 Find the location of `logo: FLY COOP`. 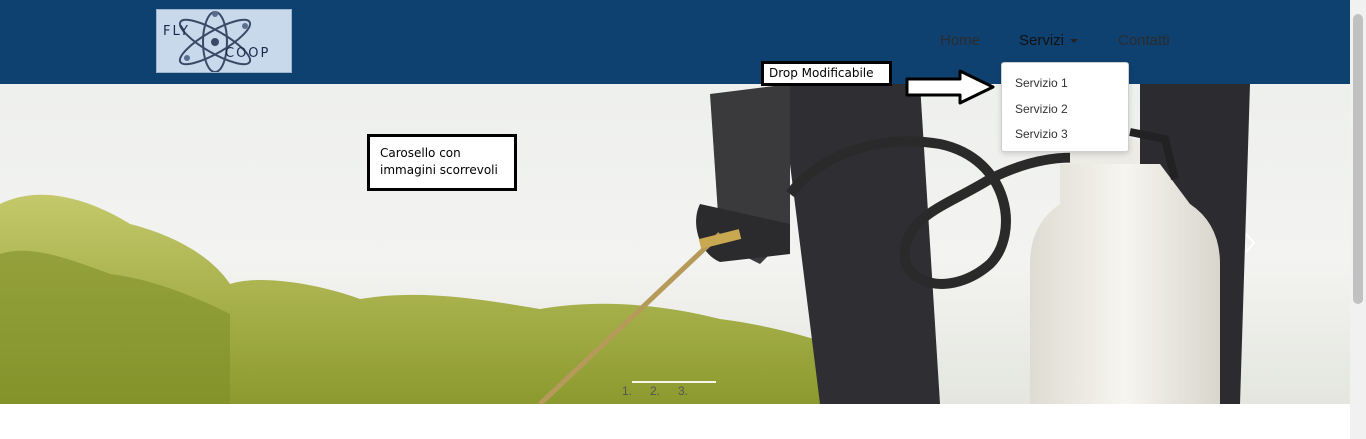

logo: FLY COOP is located at coordinates (224, 41).